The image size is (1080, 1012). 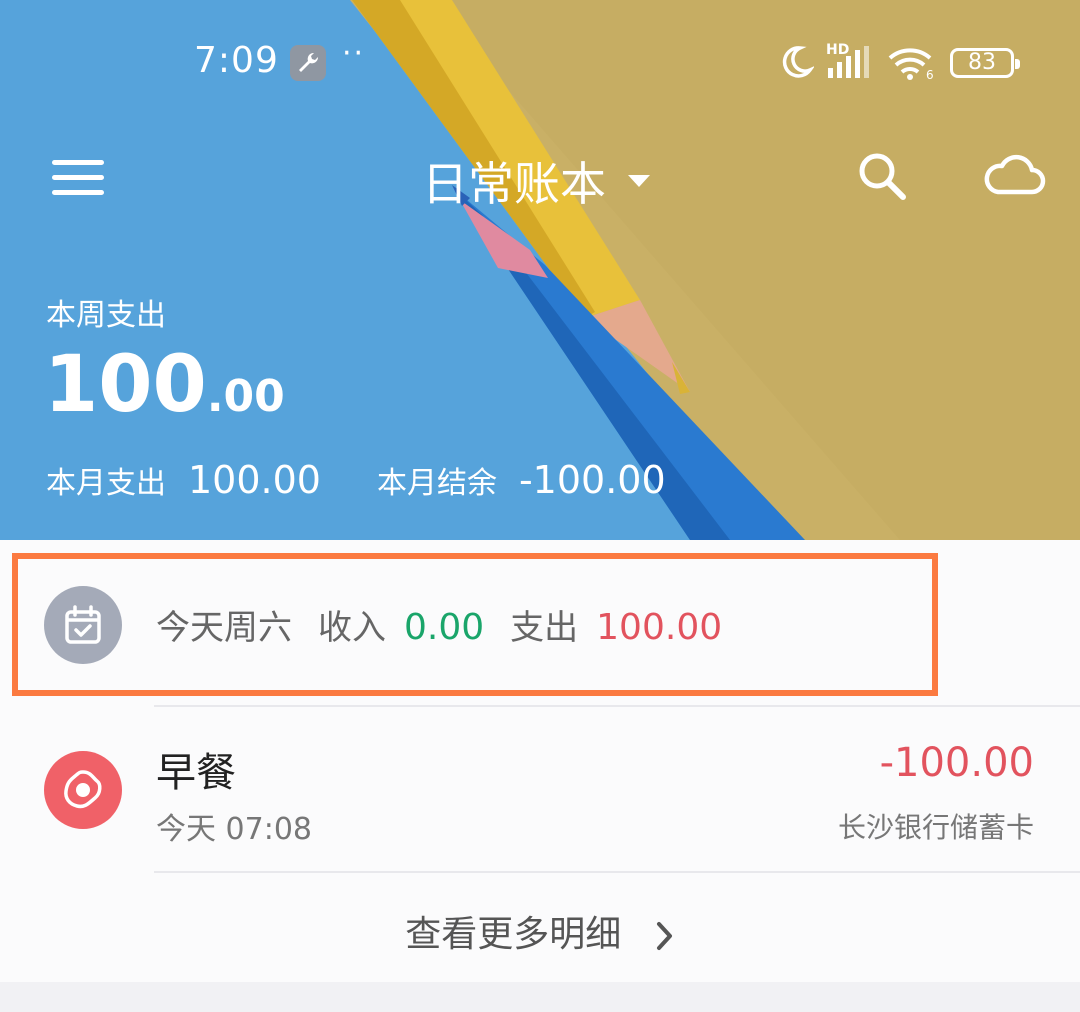 I want to click on calendar-icon, so click(x=83, y=625).